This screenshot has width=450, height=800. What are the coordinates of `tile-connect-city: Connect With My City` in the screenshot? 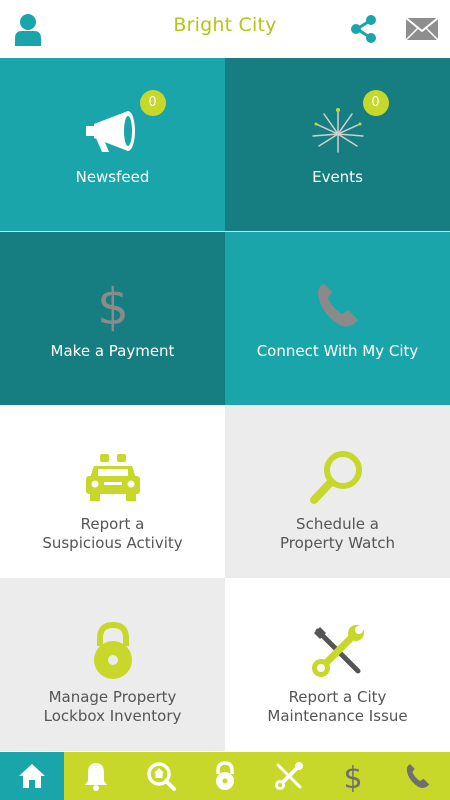 It's located at (337, 318).